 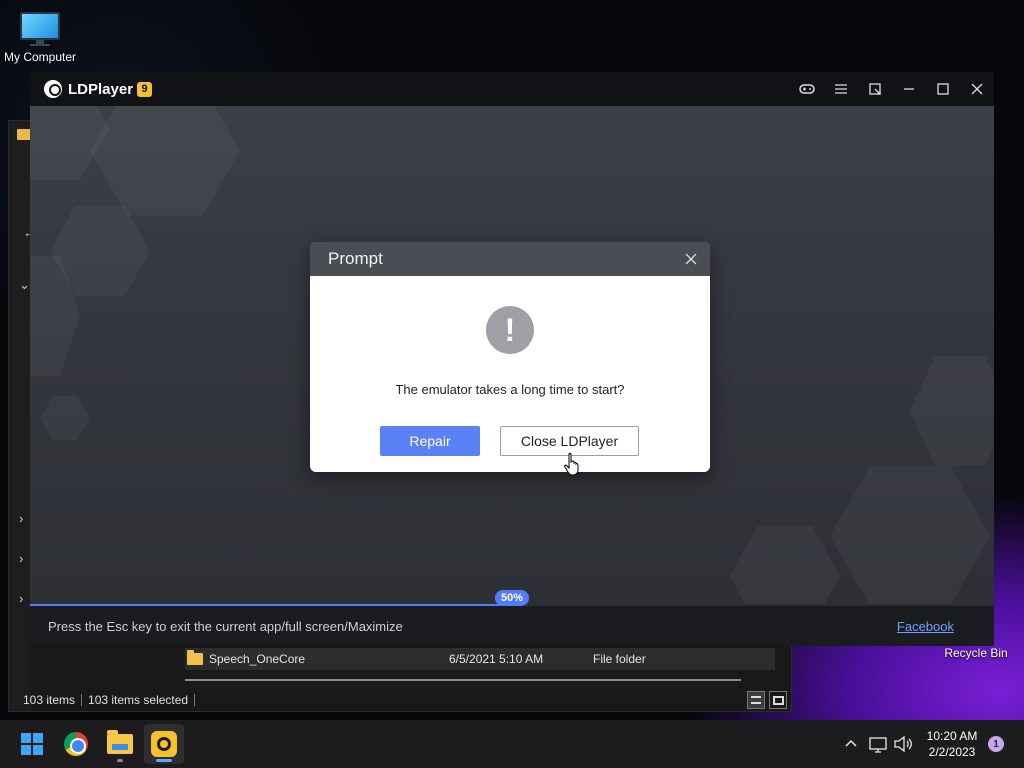 What do you see at coordinates (510, 259) in the screenshot?
I see `dialog-header: Prompt` at bounding box center [510, 259].